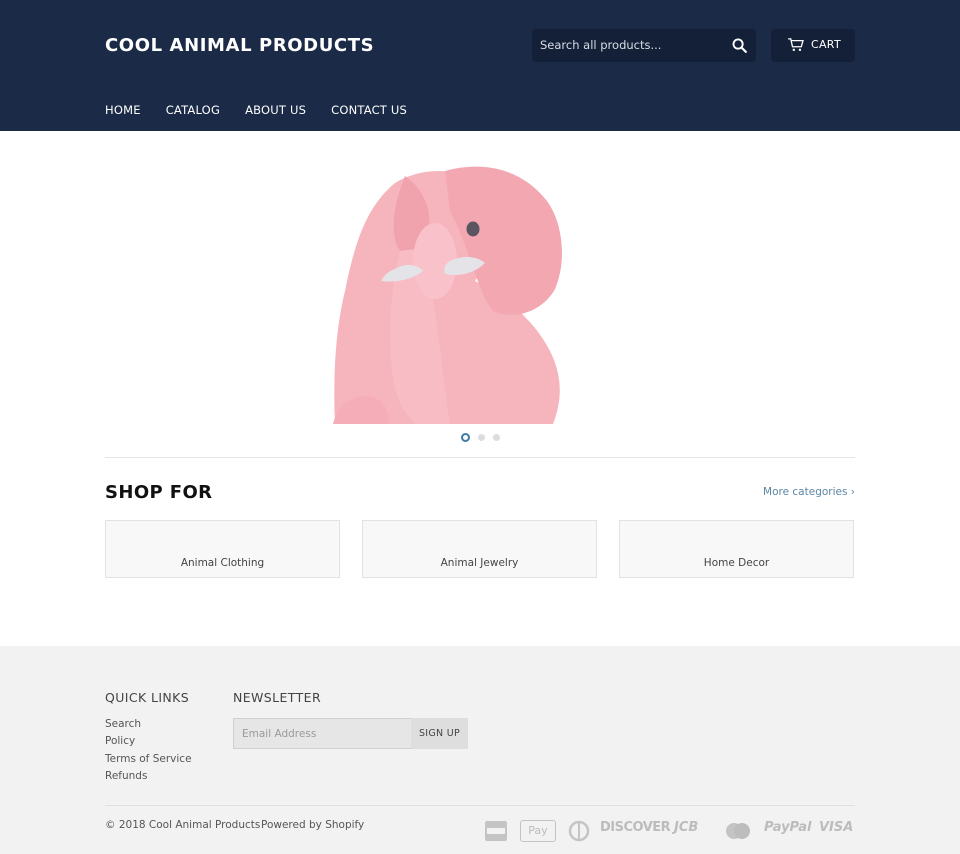 The width and height of the screenshot is (960, 854). What do you see at coordinates (148, 761) in the screenshot?
I see `footer-link-terms: Terms of Service` at bounding box center [148, 761].